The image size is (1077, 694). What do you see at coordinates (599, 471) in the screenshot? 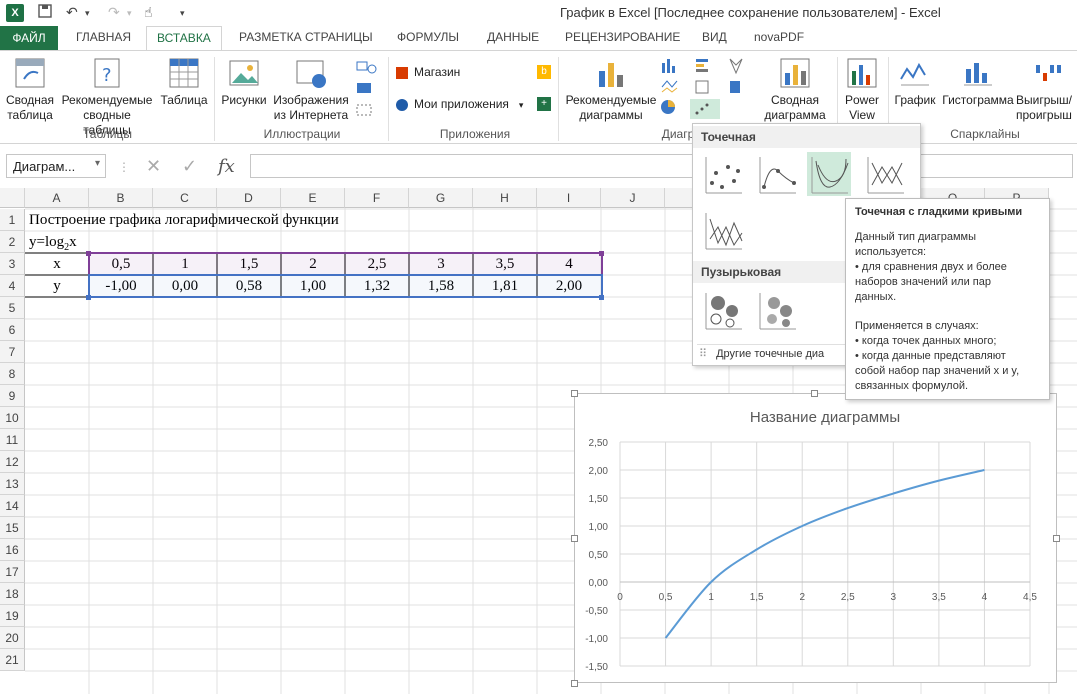
I see `y-tick-label: 2,00` at bounding box center [599, 471].